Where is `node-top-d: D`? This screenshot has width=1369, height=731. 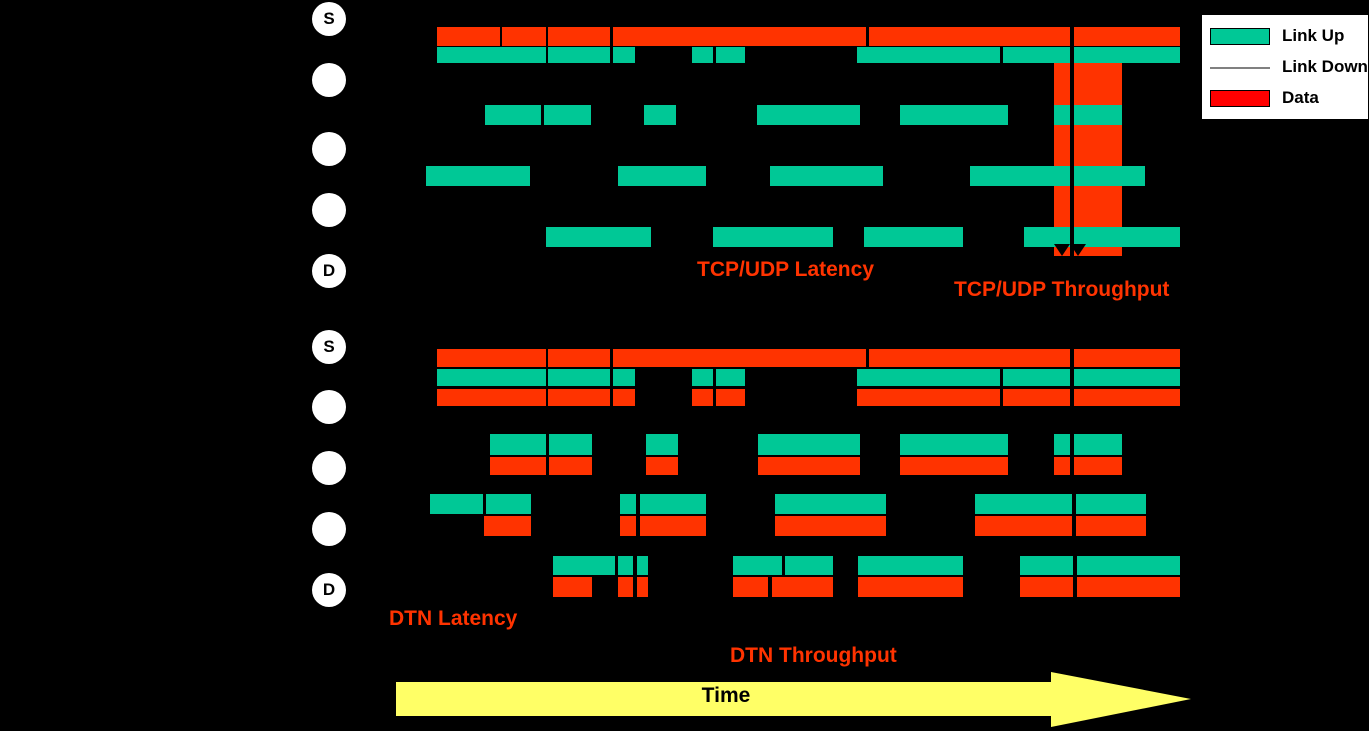
node-top-d: D is located at coordinates (329, 271).